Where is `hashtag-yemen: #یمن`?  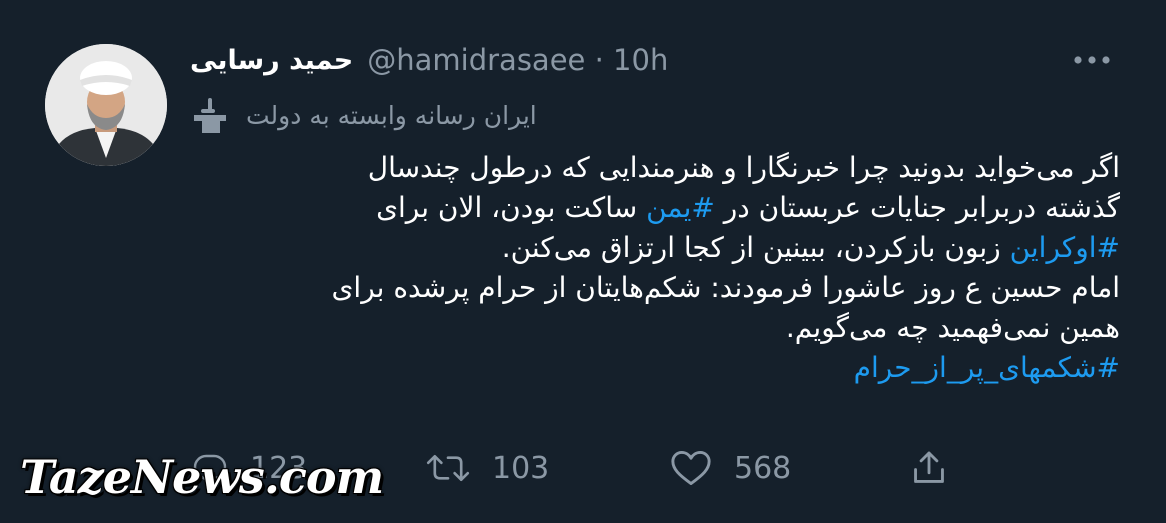 hashtag-yemen: #یمن is located at coordinates (680, 207).